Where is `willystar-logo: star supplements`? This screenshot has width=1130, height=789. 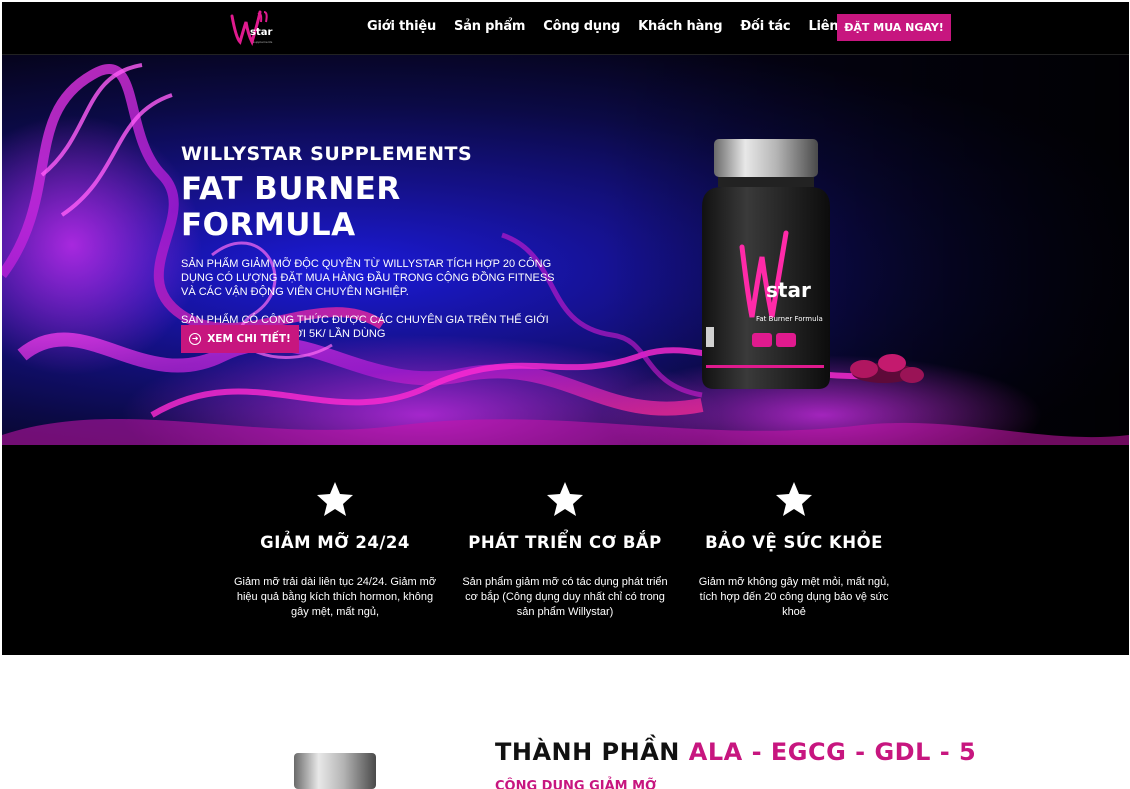 willystar-logo: star supplements is located at coordinates (253, 29).